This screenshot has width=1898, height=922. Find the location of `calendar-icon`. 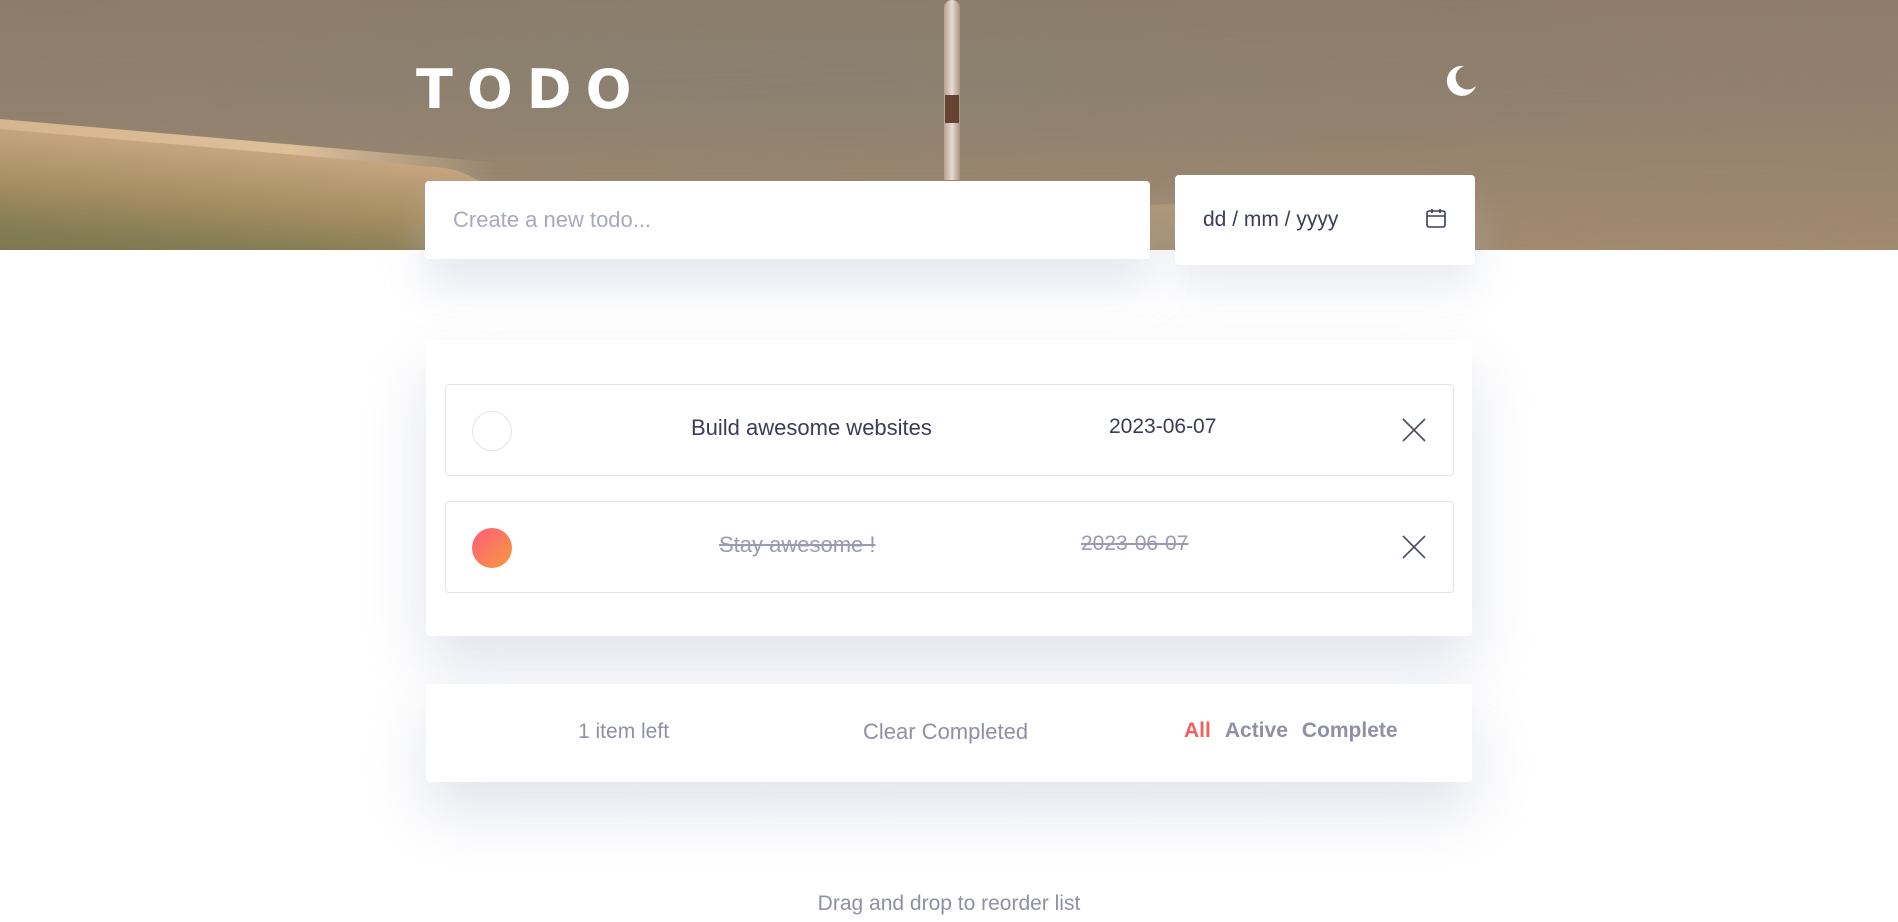

calendar-icon is located at coordinates (1436, 220).